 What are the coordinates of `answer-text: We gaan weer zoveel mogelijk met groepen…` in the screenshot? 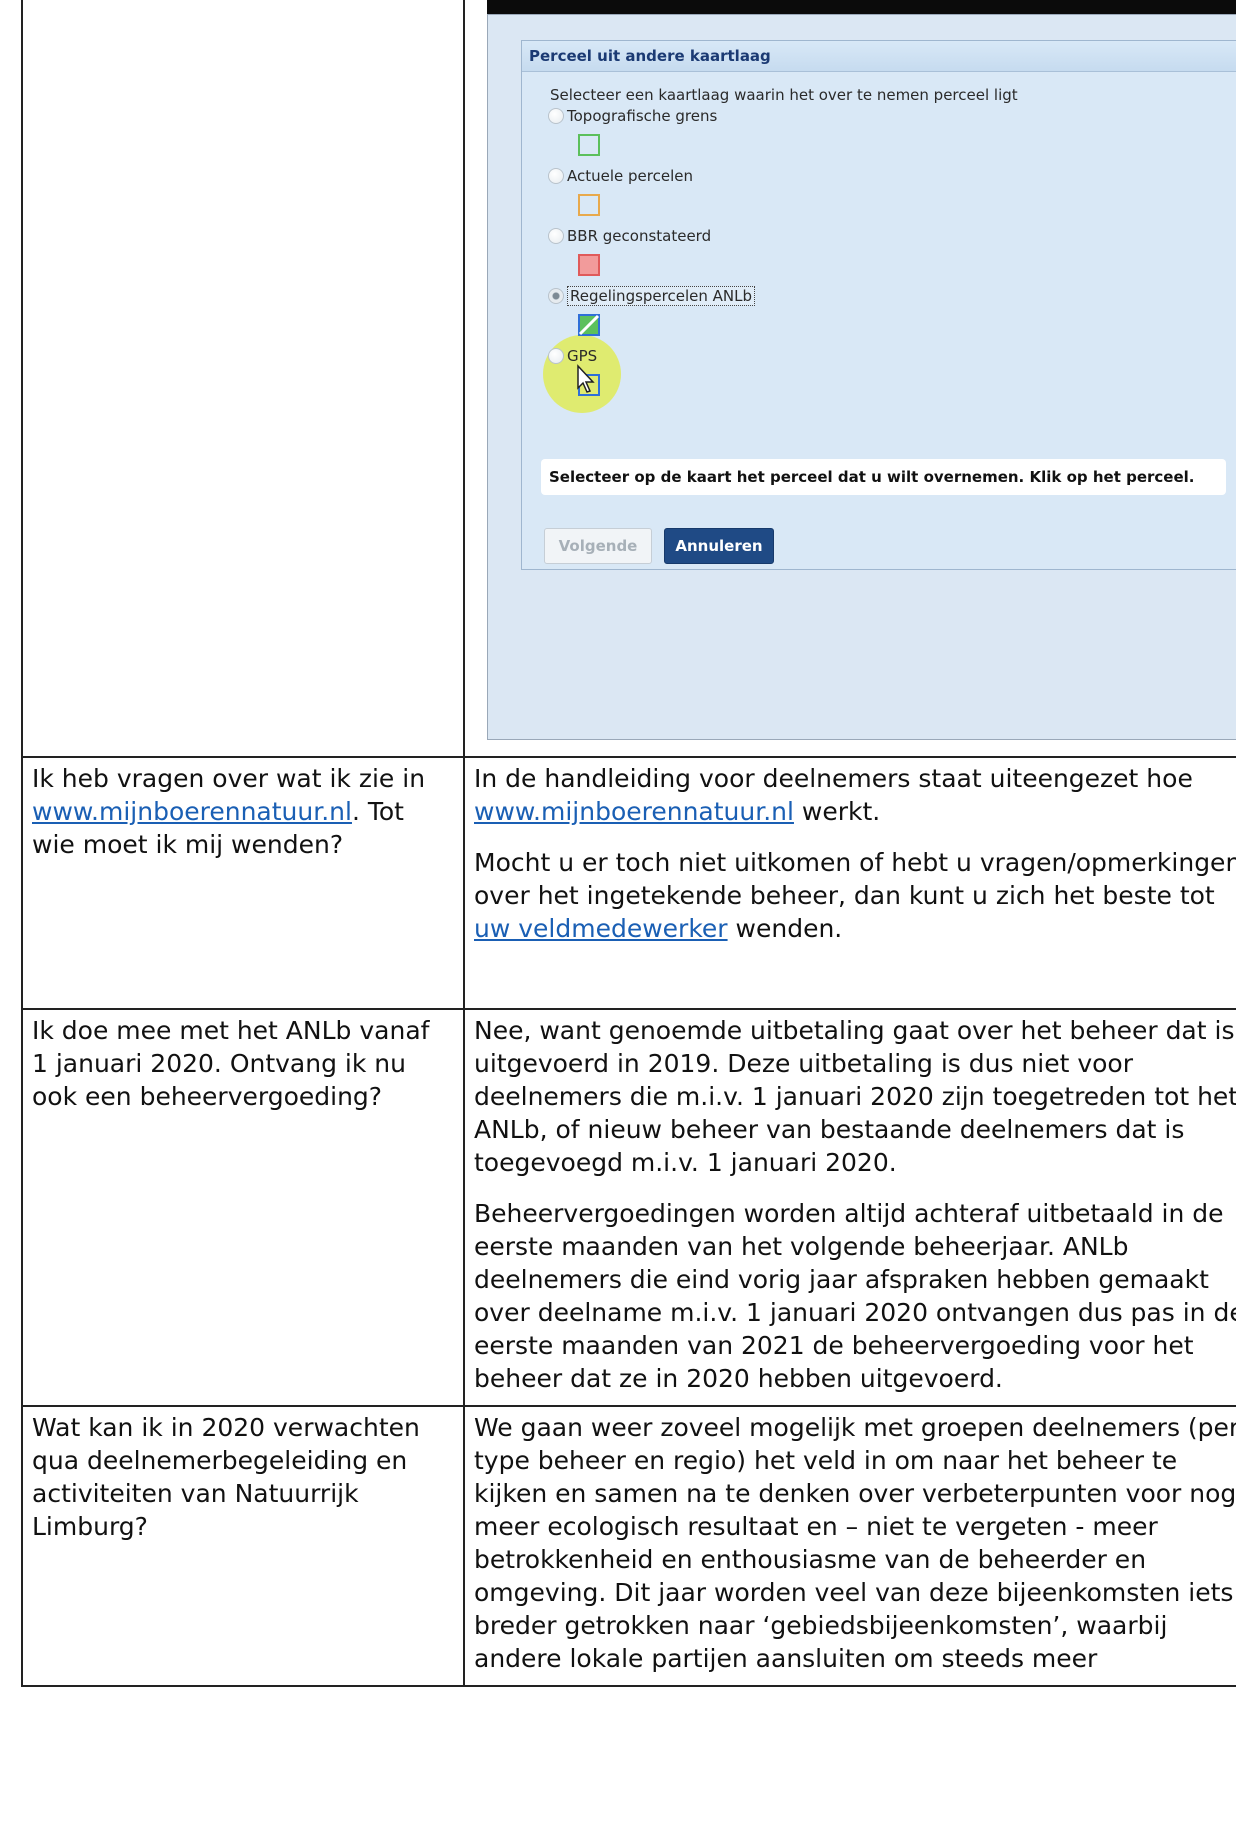 It's located at (850, 1546).